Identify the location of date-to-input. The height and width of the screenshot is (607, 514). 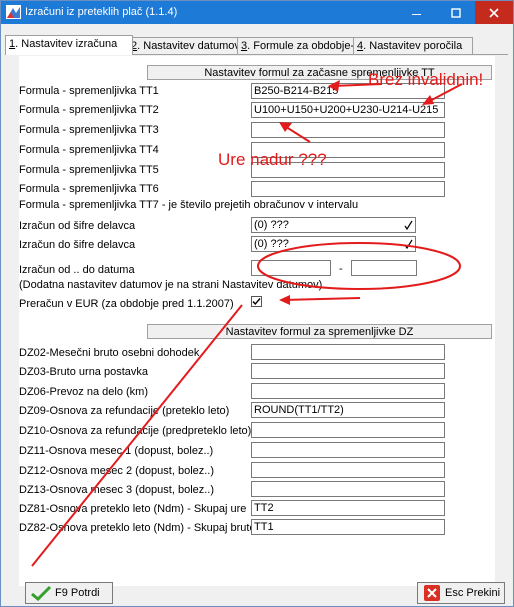
(384, 268).